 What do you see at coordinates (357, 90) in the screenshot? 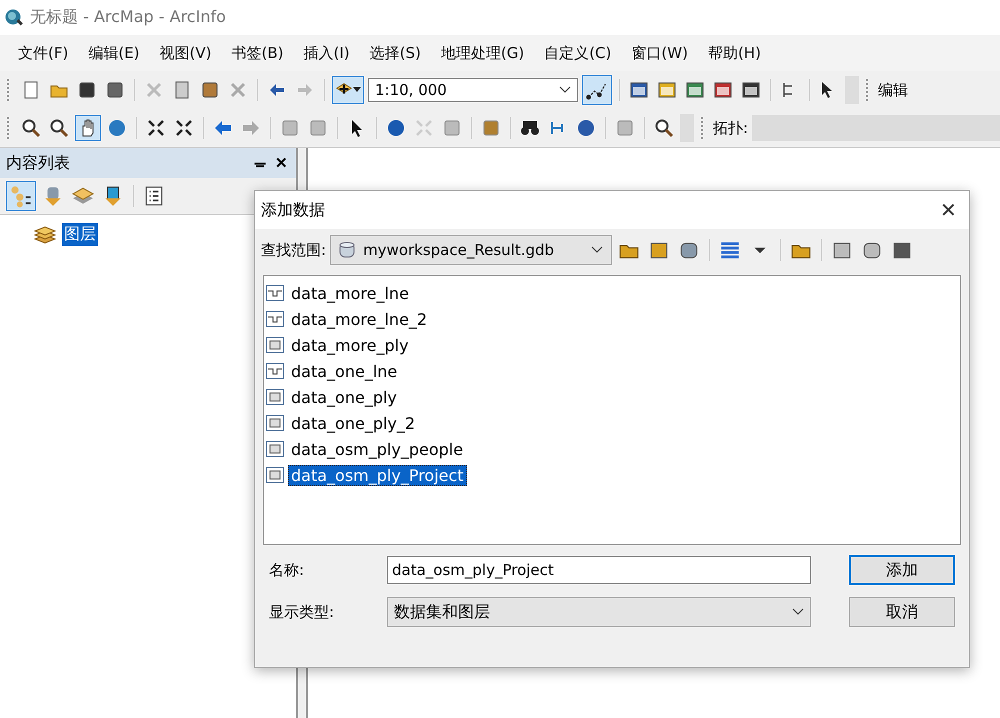
I see `caret-icon` at bounding box center [357, 90].